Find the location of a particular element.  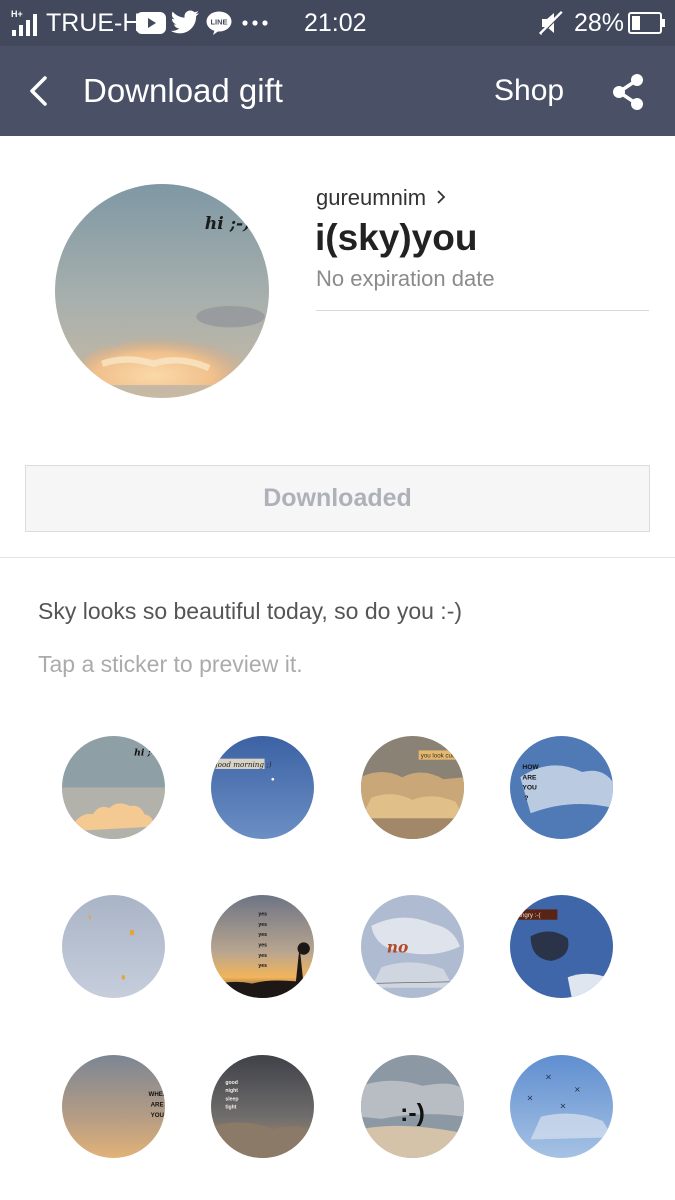

back-arrow-icon is located at coordinates (38, 91).